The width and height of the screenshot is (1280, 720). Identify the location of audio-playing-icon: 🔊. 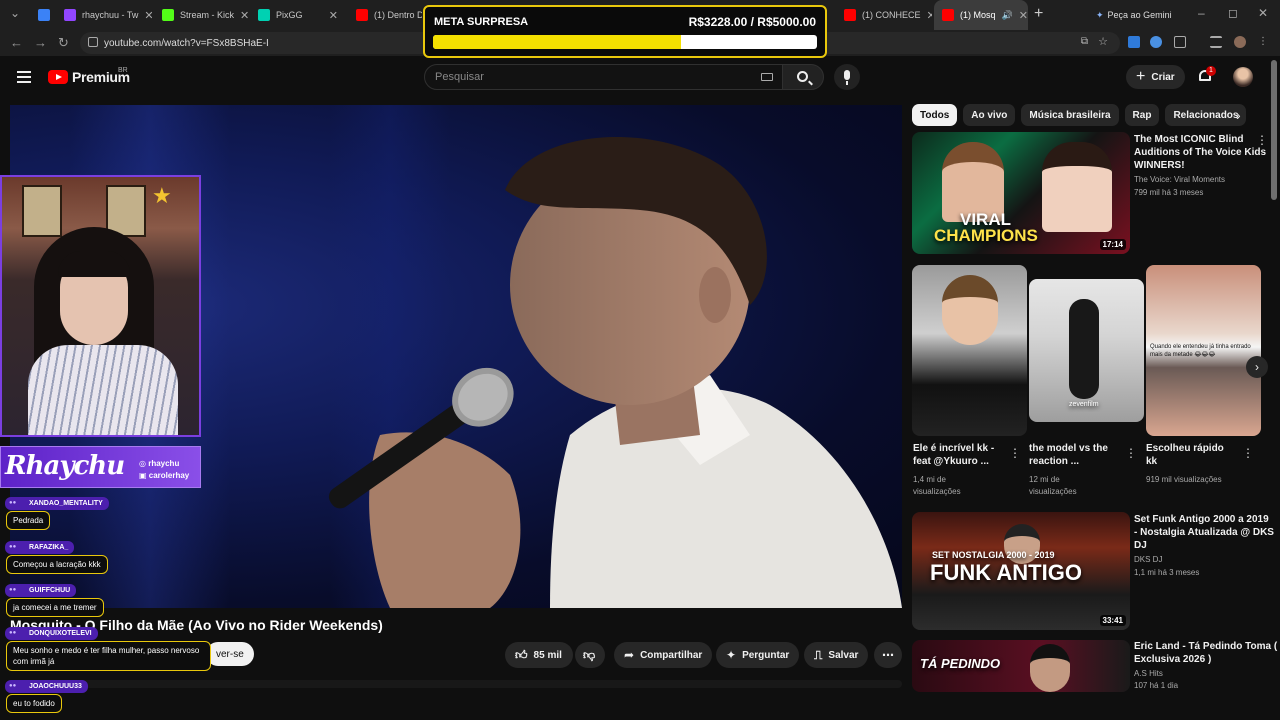
(1007, 15).